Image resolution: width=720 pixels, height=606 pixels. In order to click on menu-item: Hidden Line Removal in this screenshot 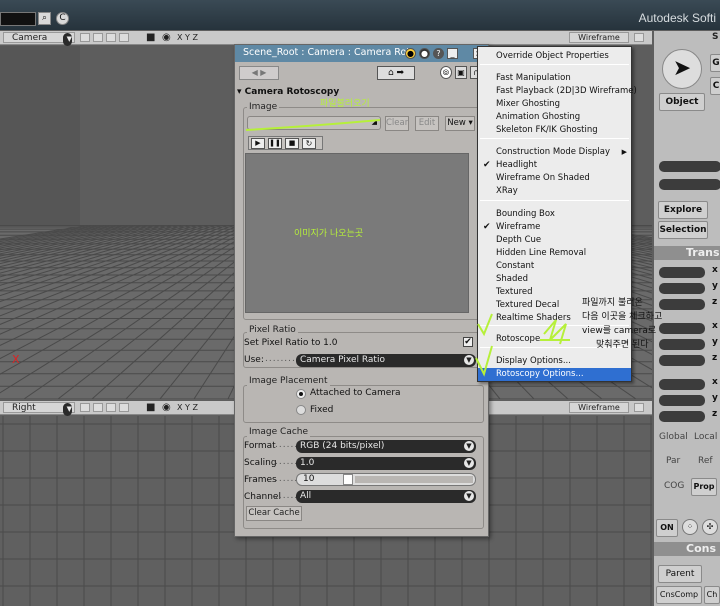, I will do `click(554, 253)`.